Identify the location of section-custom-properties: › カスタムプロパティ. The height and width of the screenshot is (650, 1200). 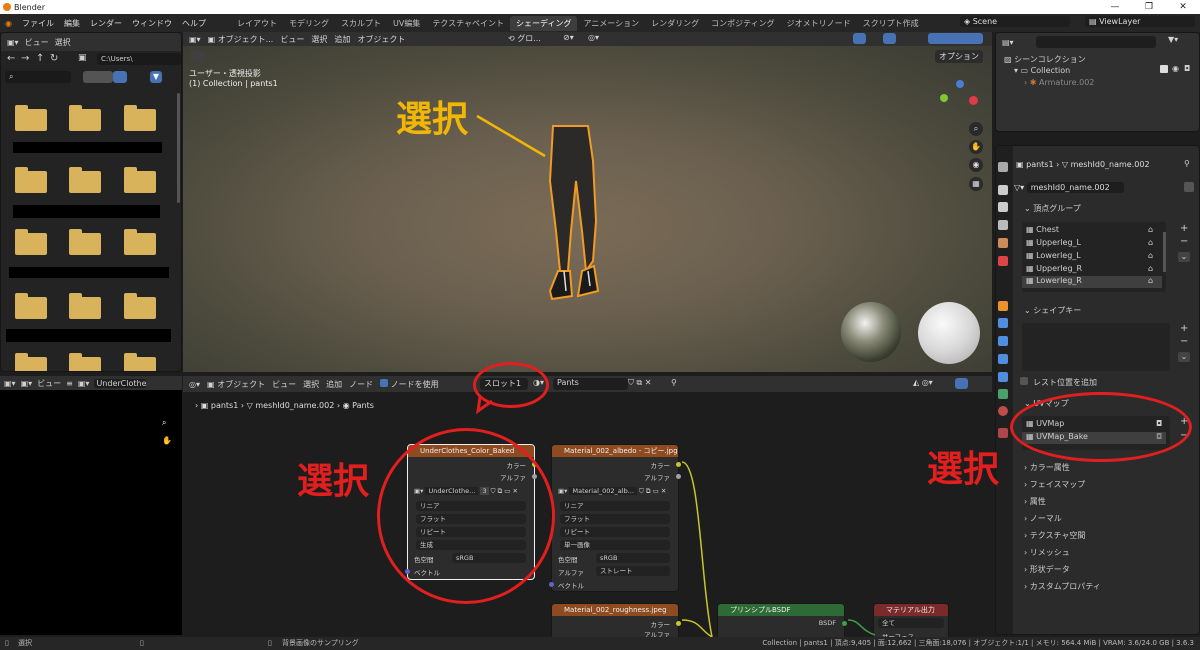
(1105, 586).